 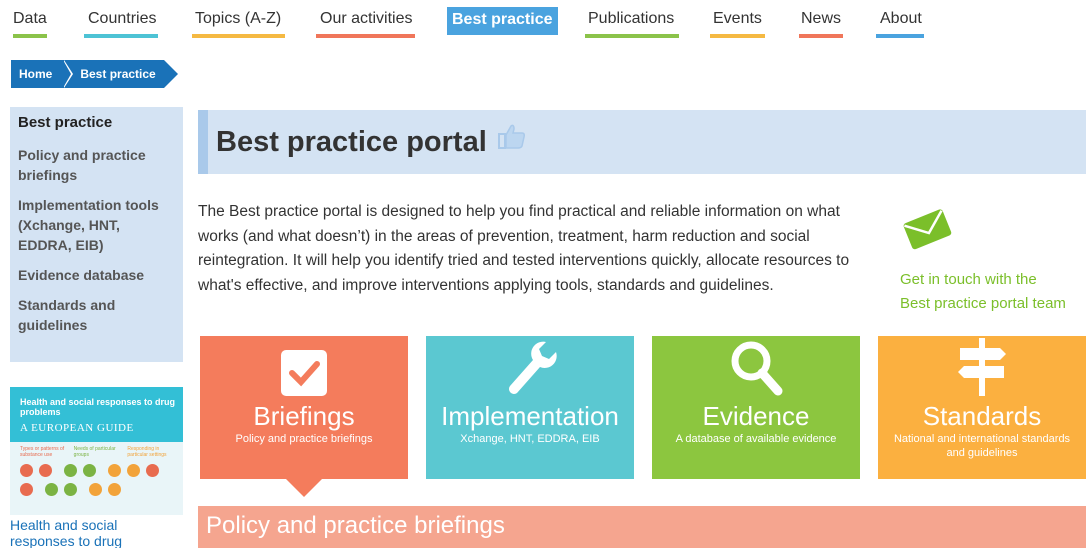 I want to click on section-header: Policy and practice briefings, so click(x=642, y=527).